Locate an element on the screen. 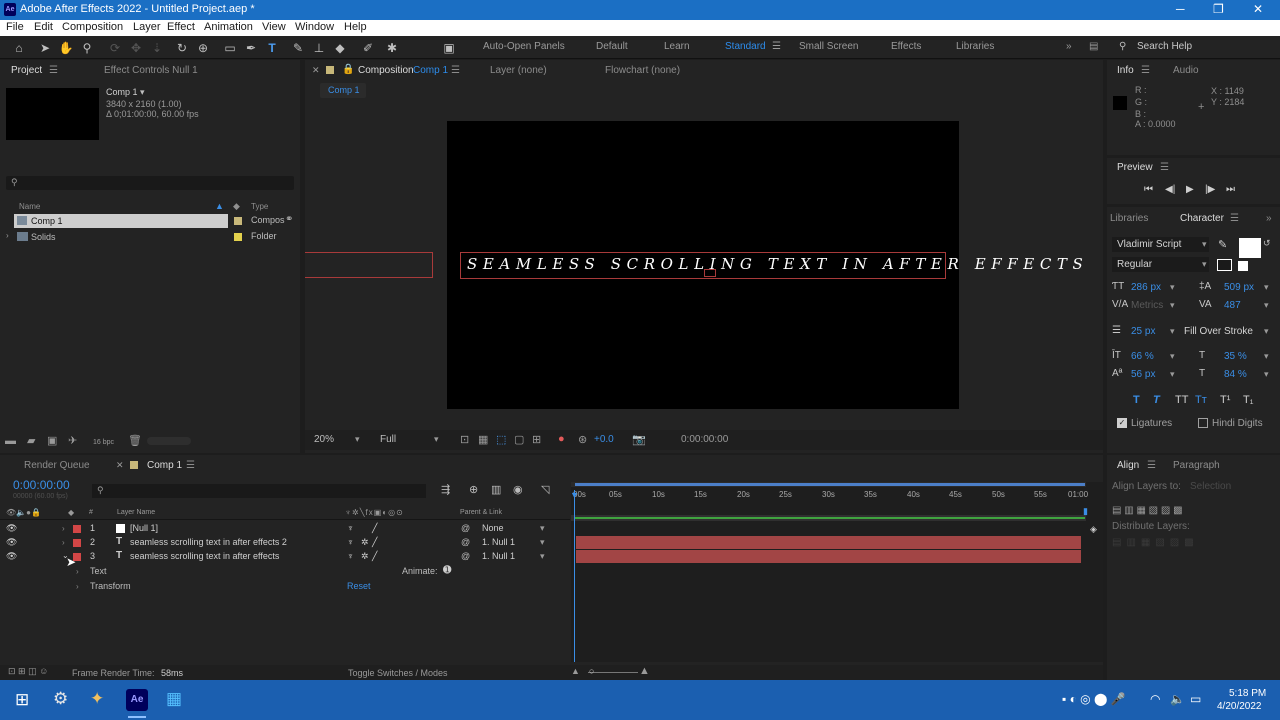  comp-marker-bin-icon: ◈ is located at coordinates (1093, 529).